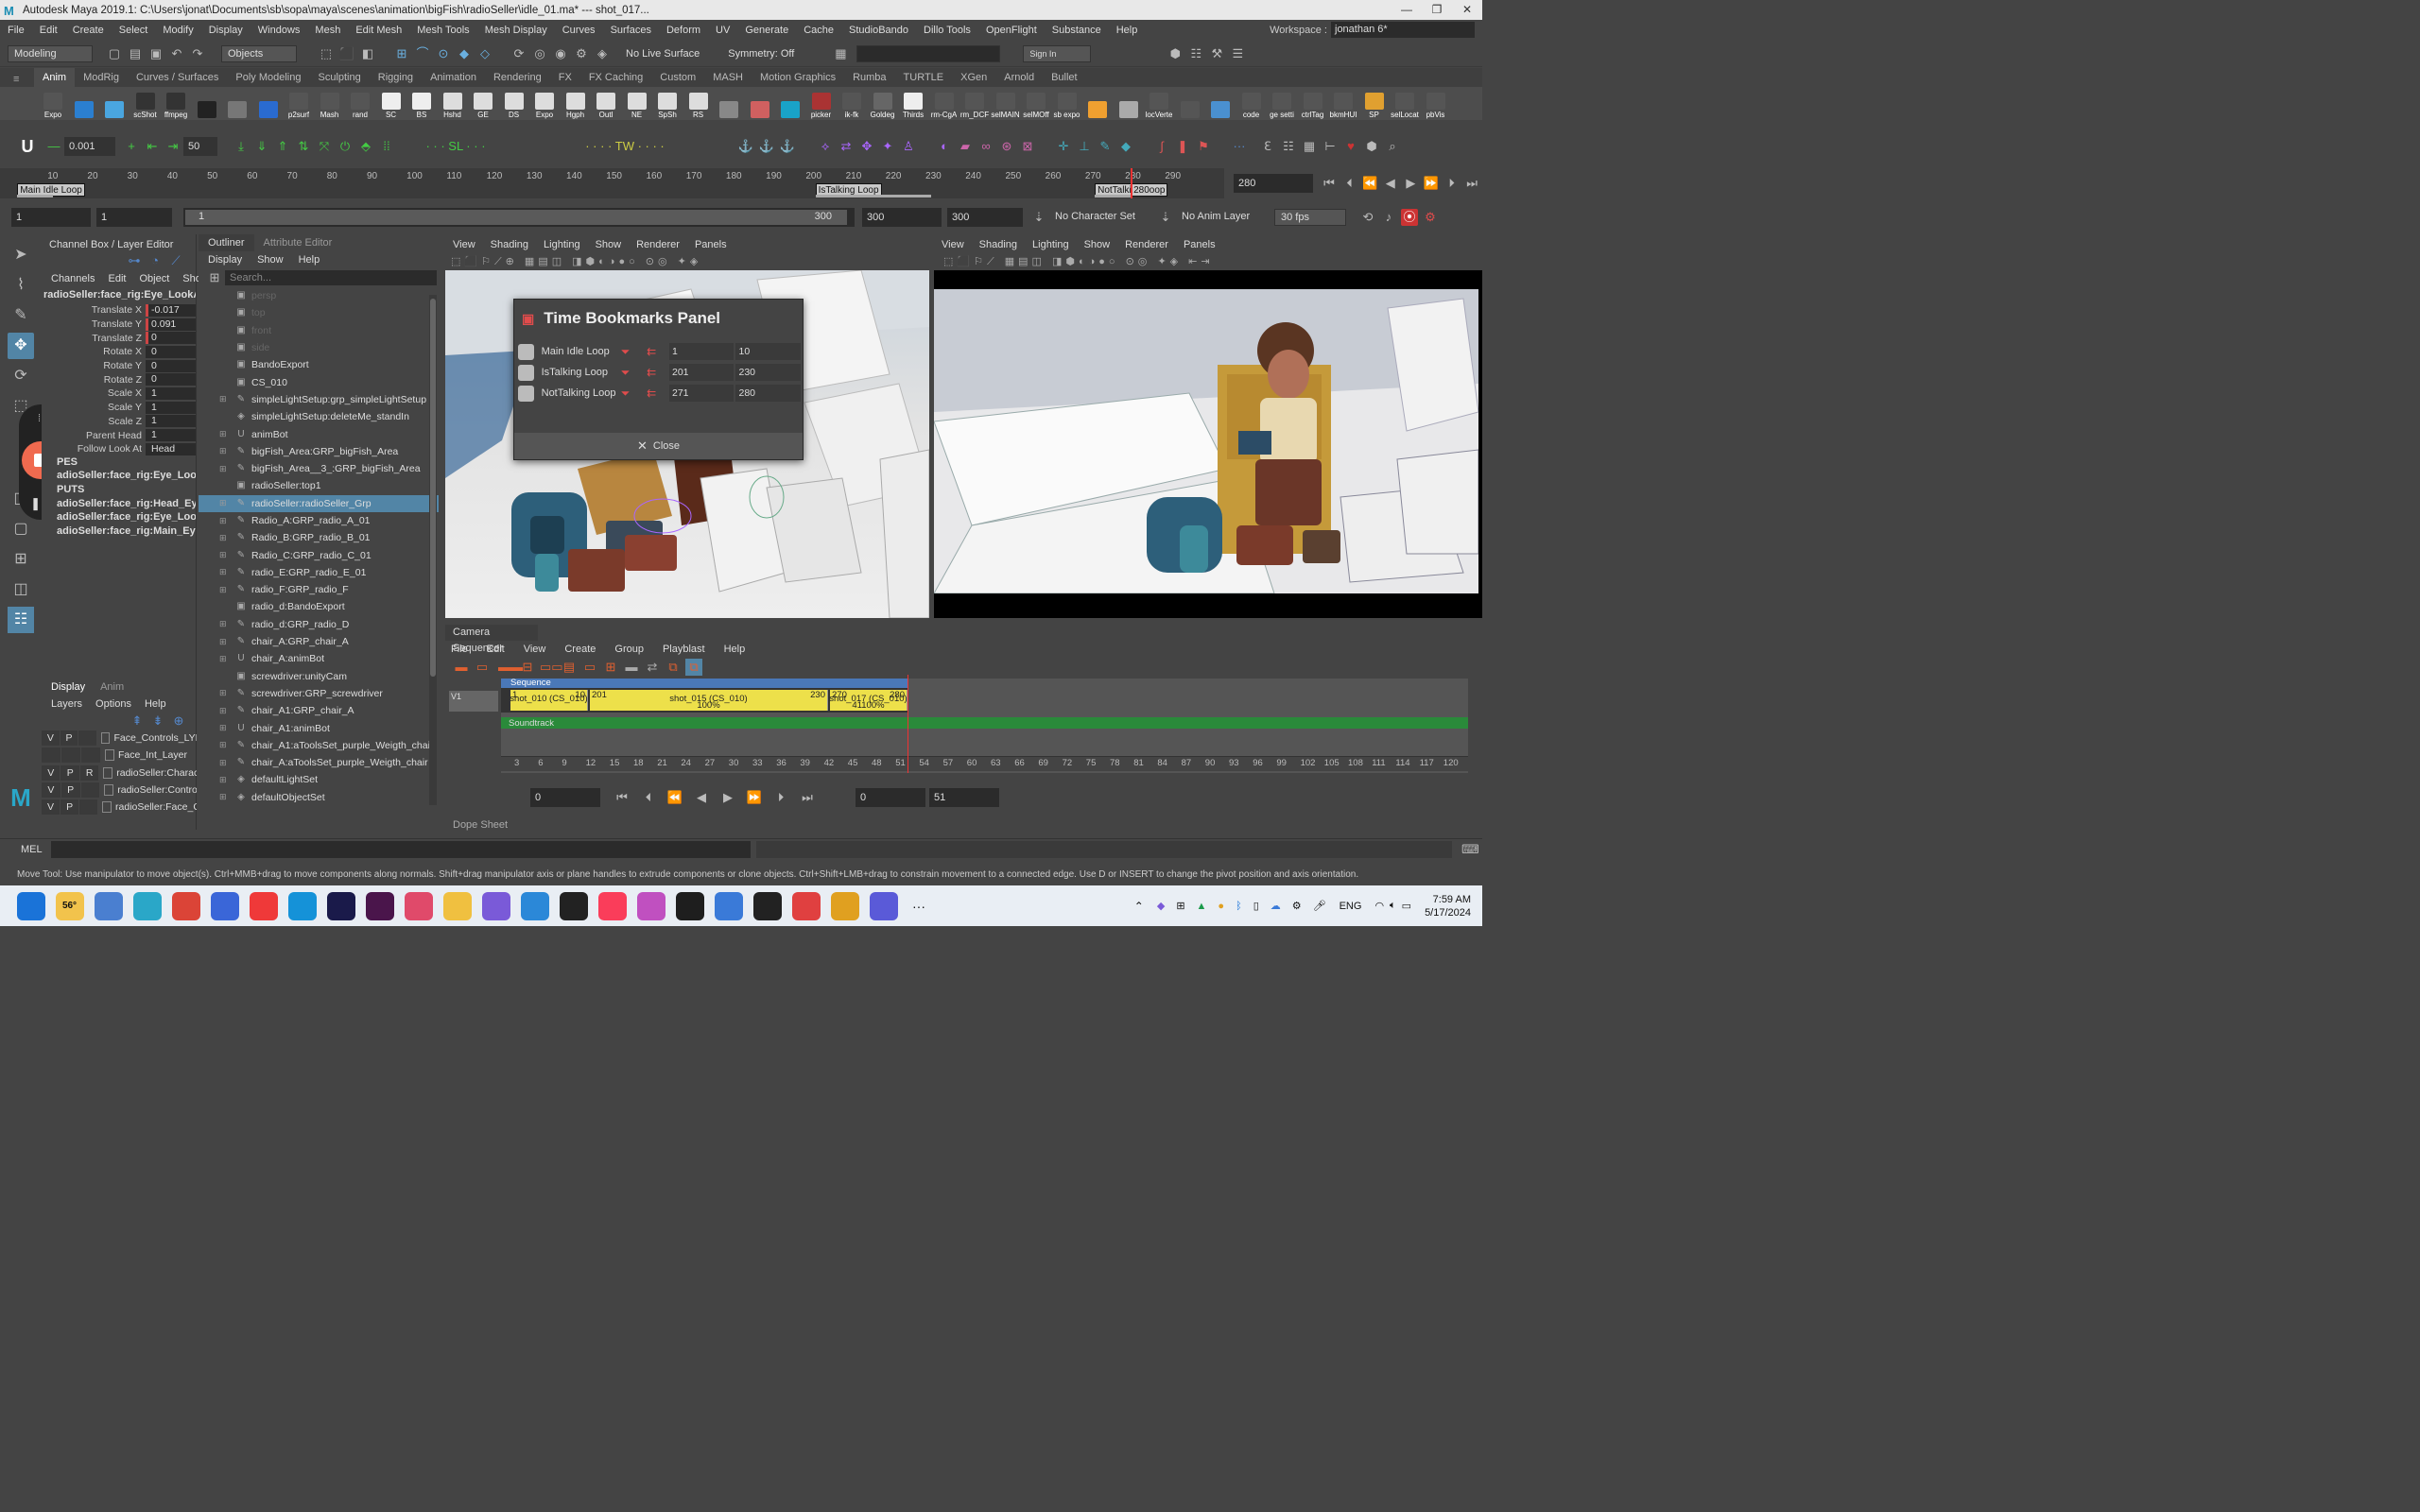 This screenshot has width=2420, height=1512. I want to click on shelf-button-selmain: selMAIN, so click(1006, 103).